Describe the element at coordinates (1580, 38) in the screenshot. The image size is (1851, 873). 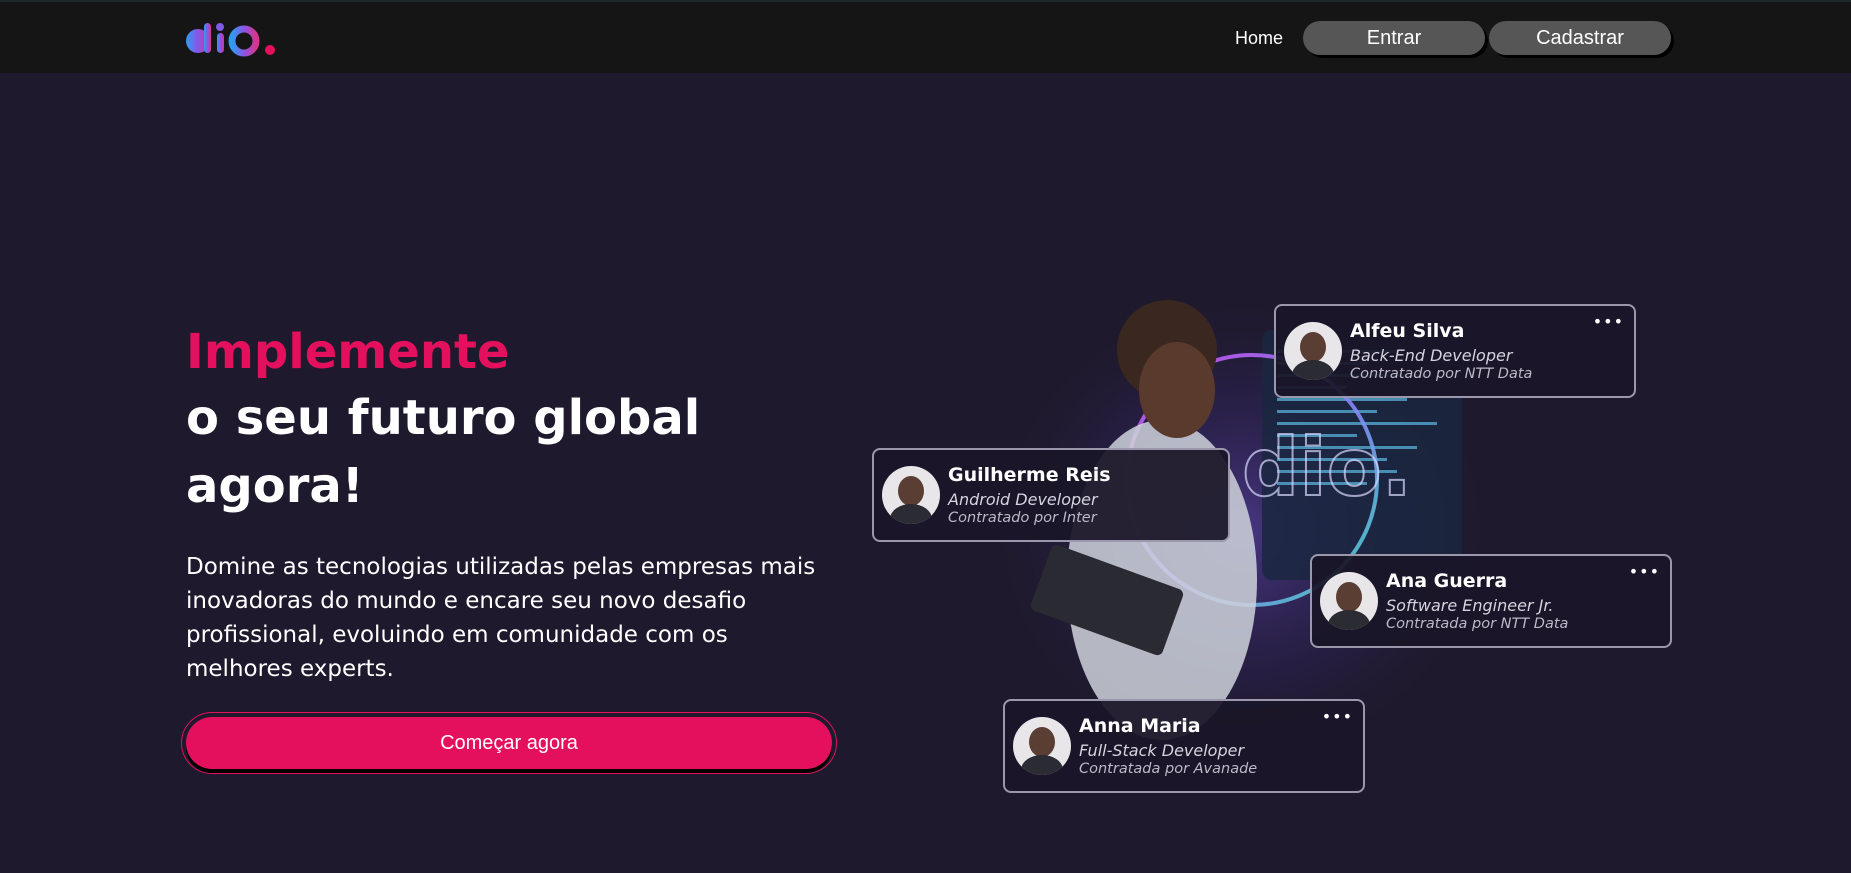
I see `signup-button: Cadastrar` at that location.